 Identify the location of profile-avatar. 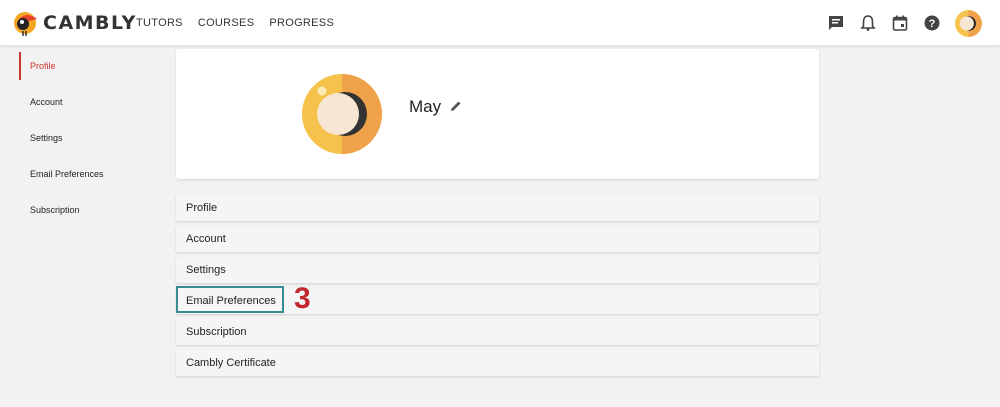
(342, 114).